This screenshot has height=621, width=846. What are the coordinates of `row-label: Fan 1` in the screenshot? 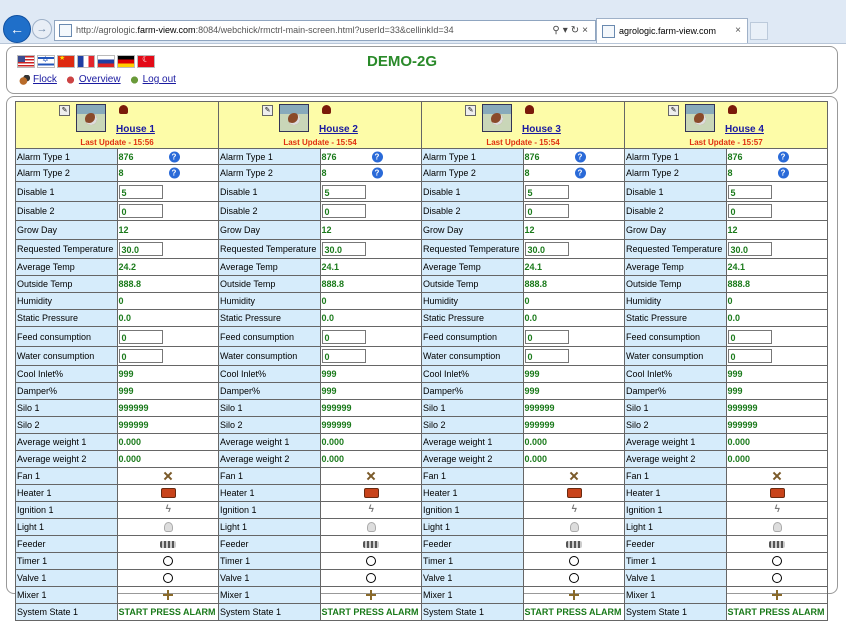 It's located at (473, 476).